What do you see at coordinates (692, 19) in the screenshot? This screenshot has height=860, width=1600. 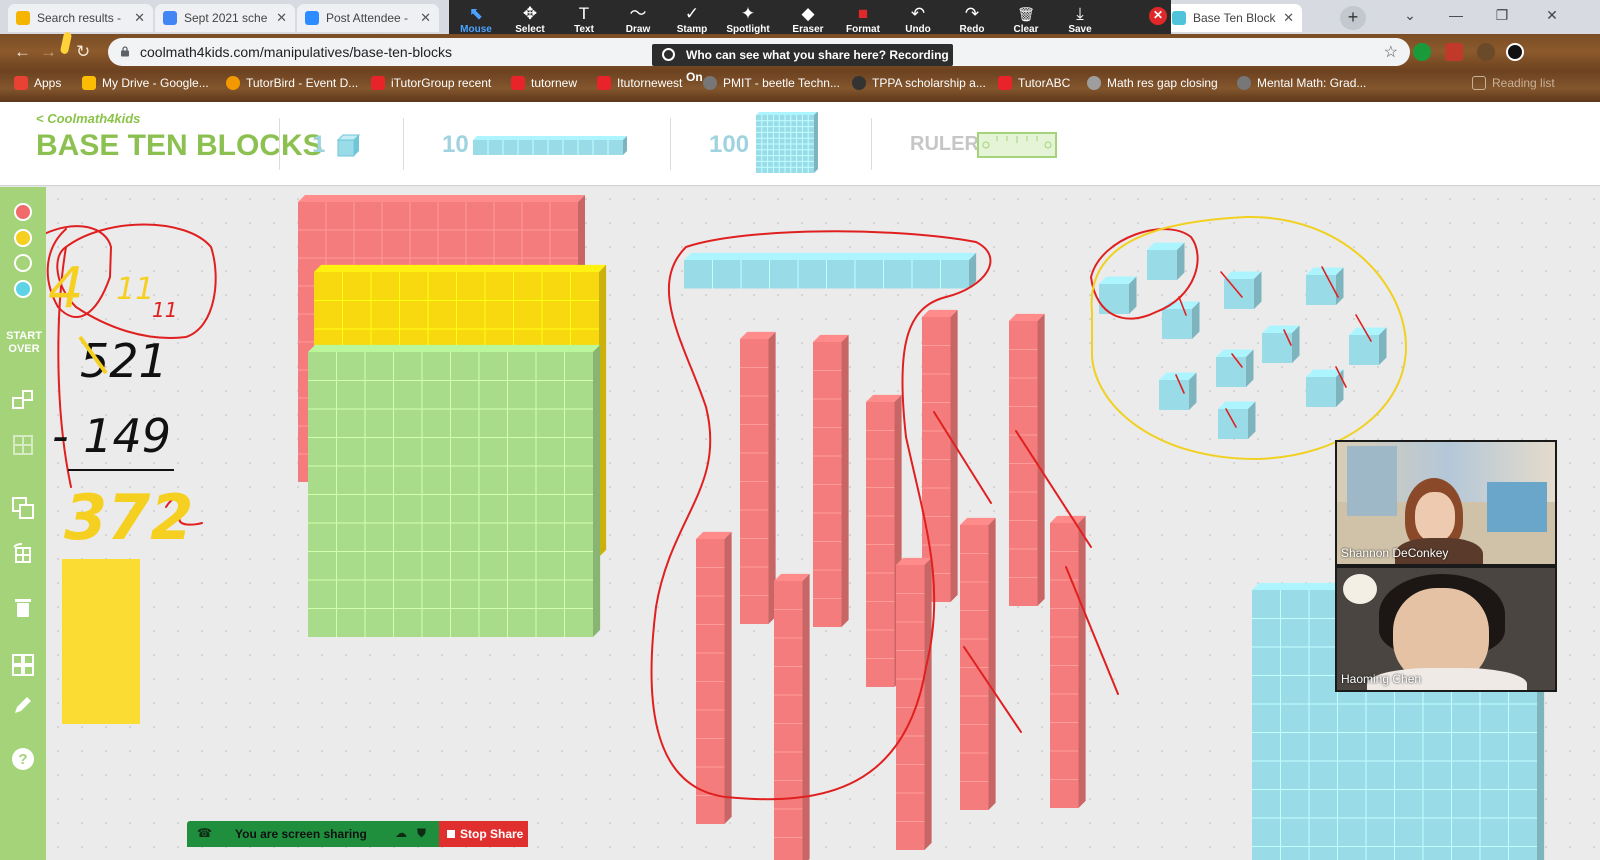 I see `tool-stamp: ✓ Stamp` at bounding box center [692, 19].